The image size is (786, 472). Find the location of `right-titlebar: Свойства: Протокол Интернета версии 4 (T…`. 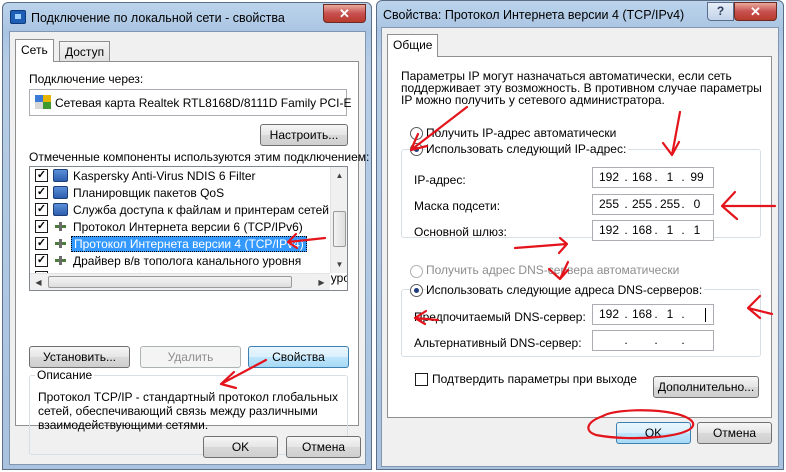

right-titlebar: Свойства: Протокол Интернета версии 4 (T… is located at coordinates (580, 15).